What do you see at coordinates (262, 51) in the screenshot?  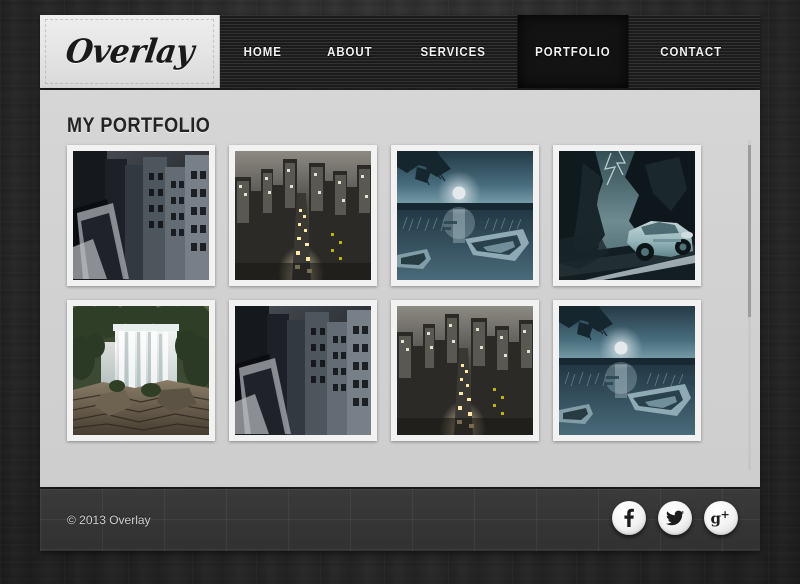 I see `nav-item-home: HOME` at bounding box center [262, 51].